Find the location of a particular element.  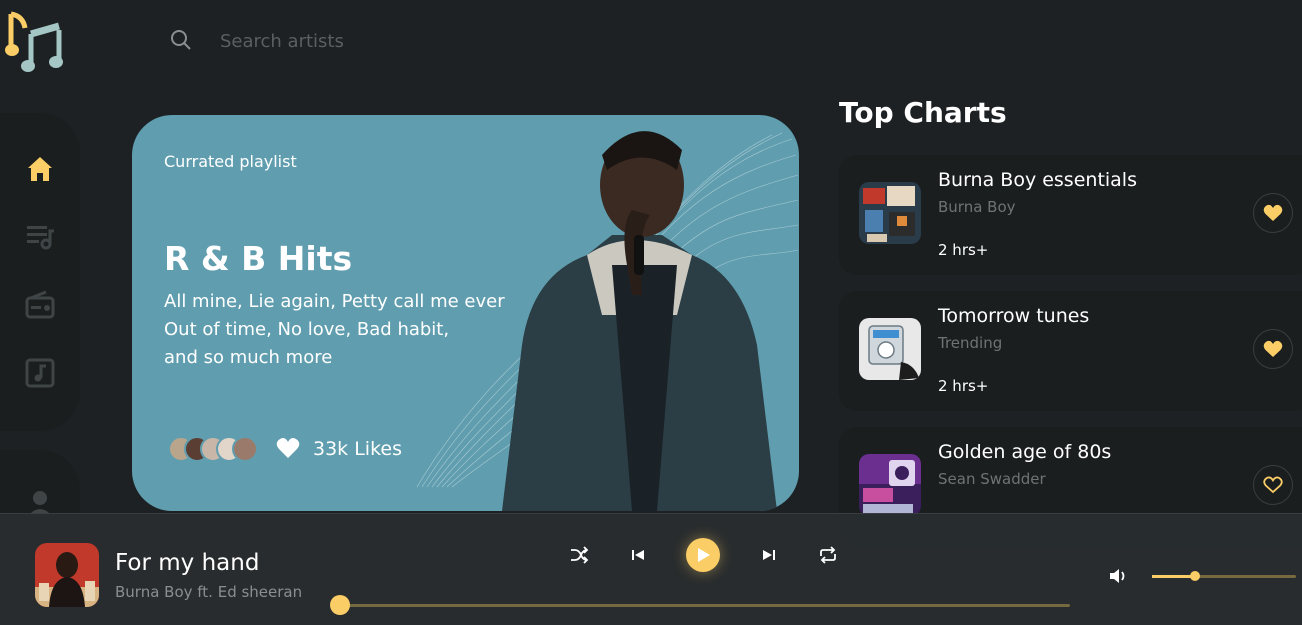

artist-photo is located at coordinates (639, 321).